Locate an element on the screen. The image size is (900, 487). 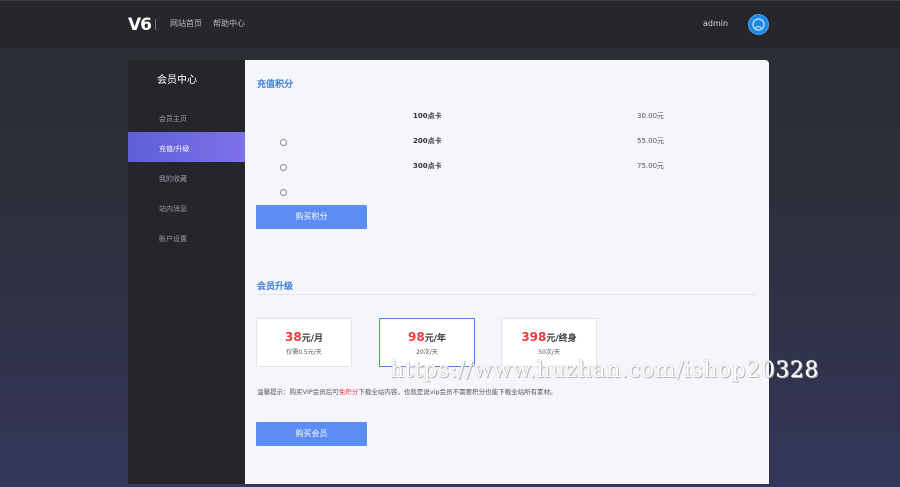
plan-note: 仅需0.5元/天 is located at coordinates (304, 352).